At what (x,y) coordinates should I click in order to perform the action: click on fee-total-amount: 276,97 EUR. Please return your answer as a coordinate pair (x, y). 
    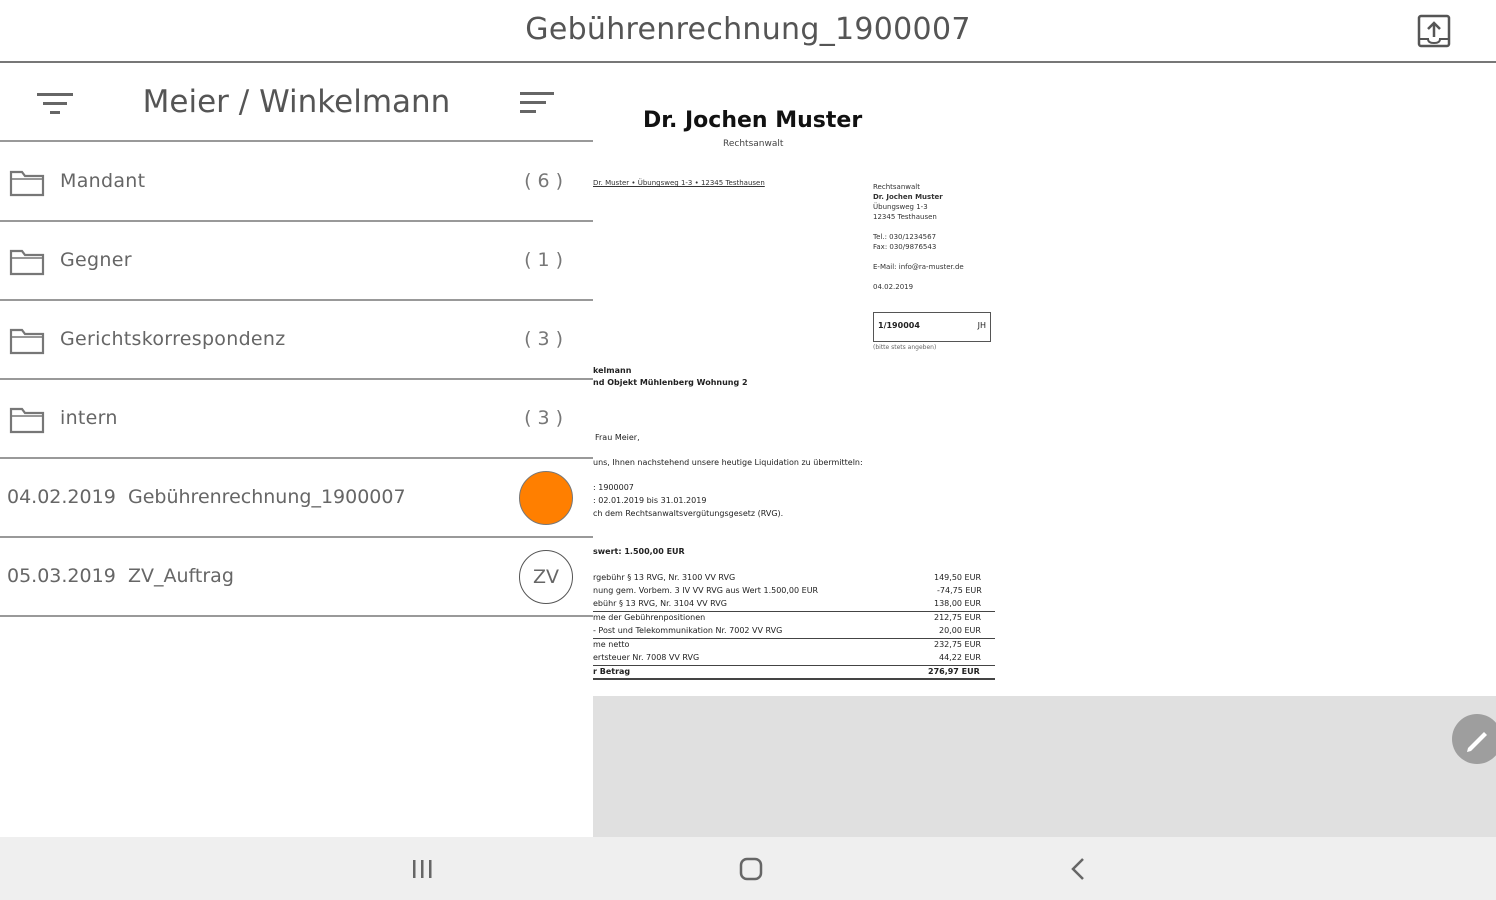
    Looking at the image, I should click on (954, 671).